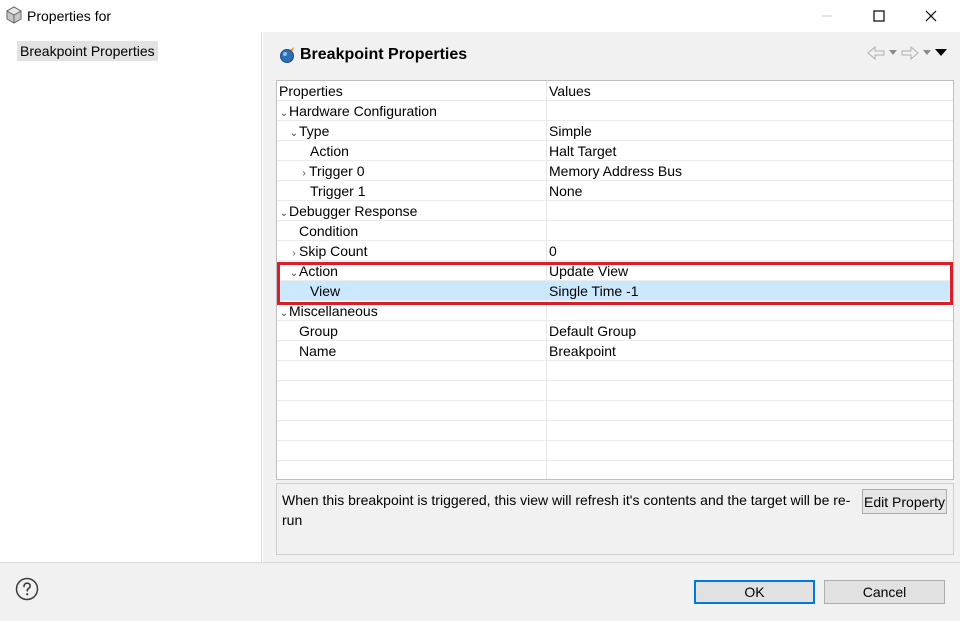 This screenshot has width=960, height=621. What do you see at coordinates (329, 231) in the screenshot?
I see `property-label: Condition` at bounding box center [329, 231].